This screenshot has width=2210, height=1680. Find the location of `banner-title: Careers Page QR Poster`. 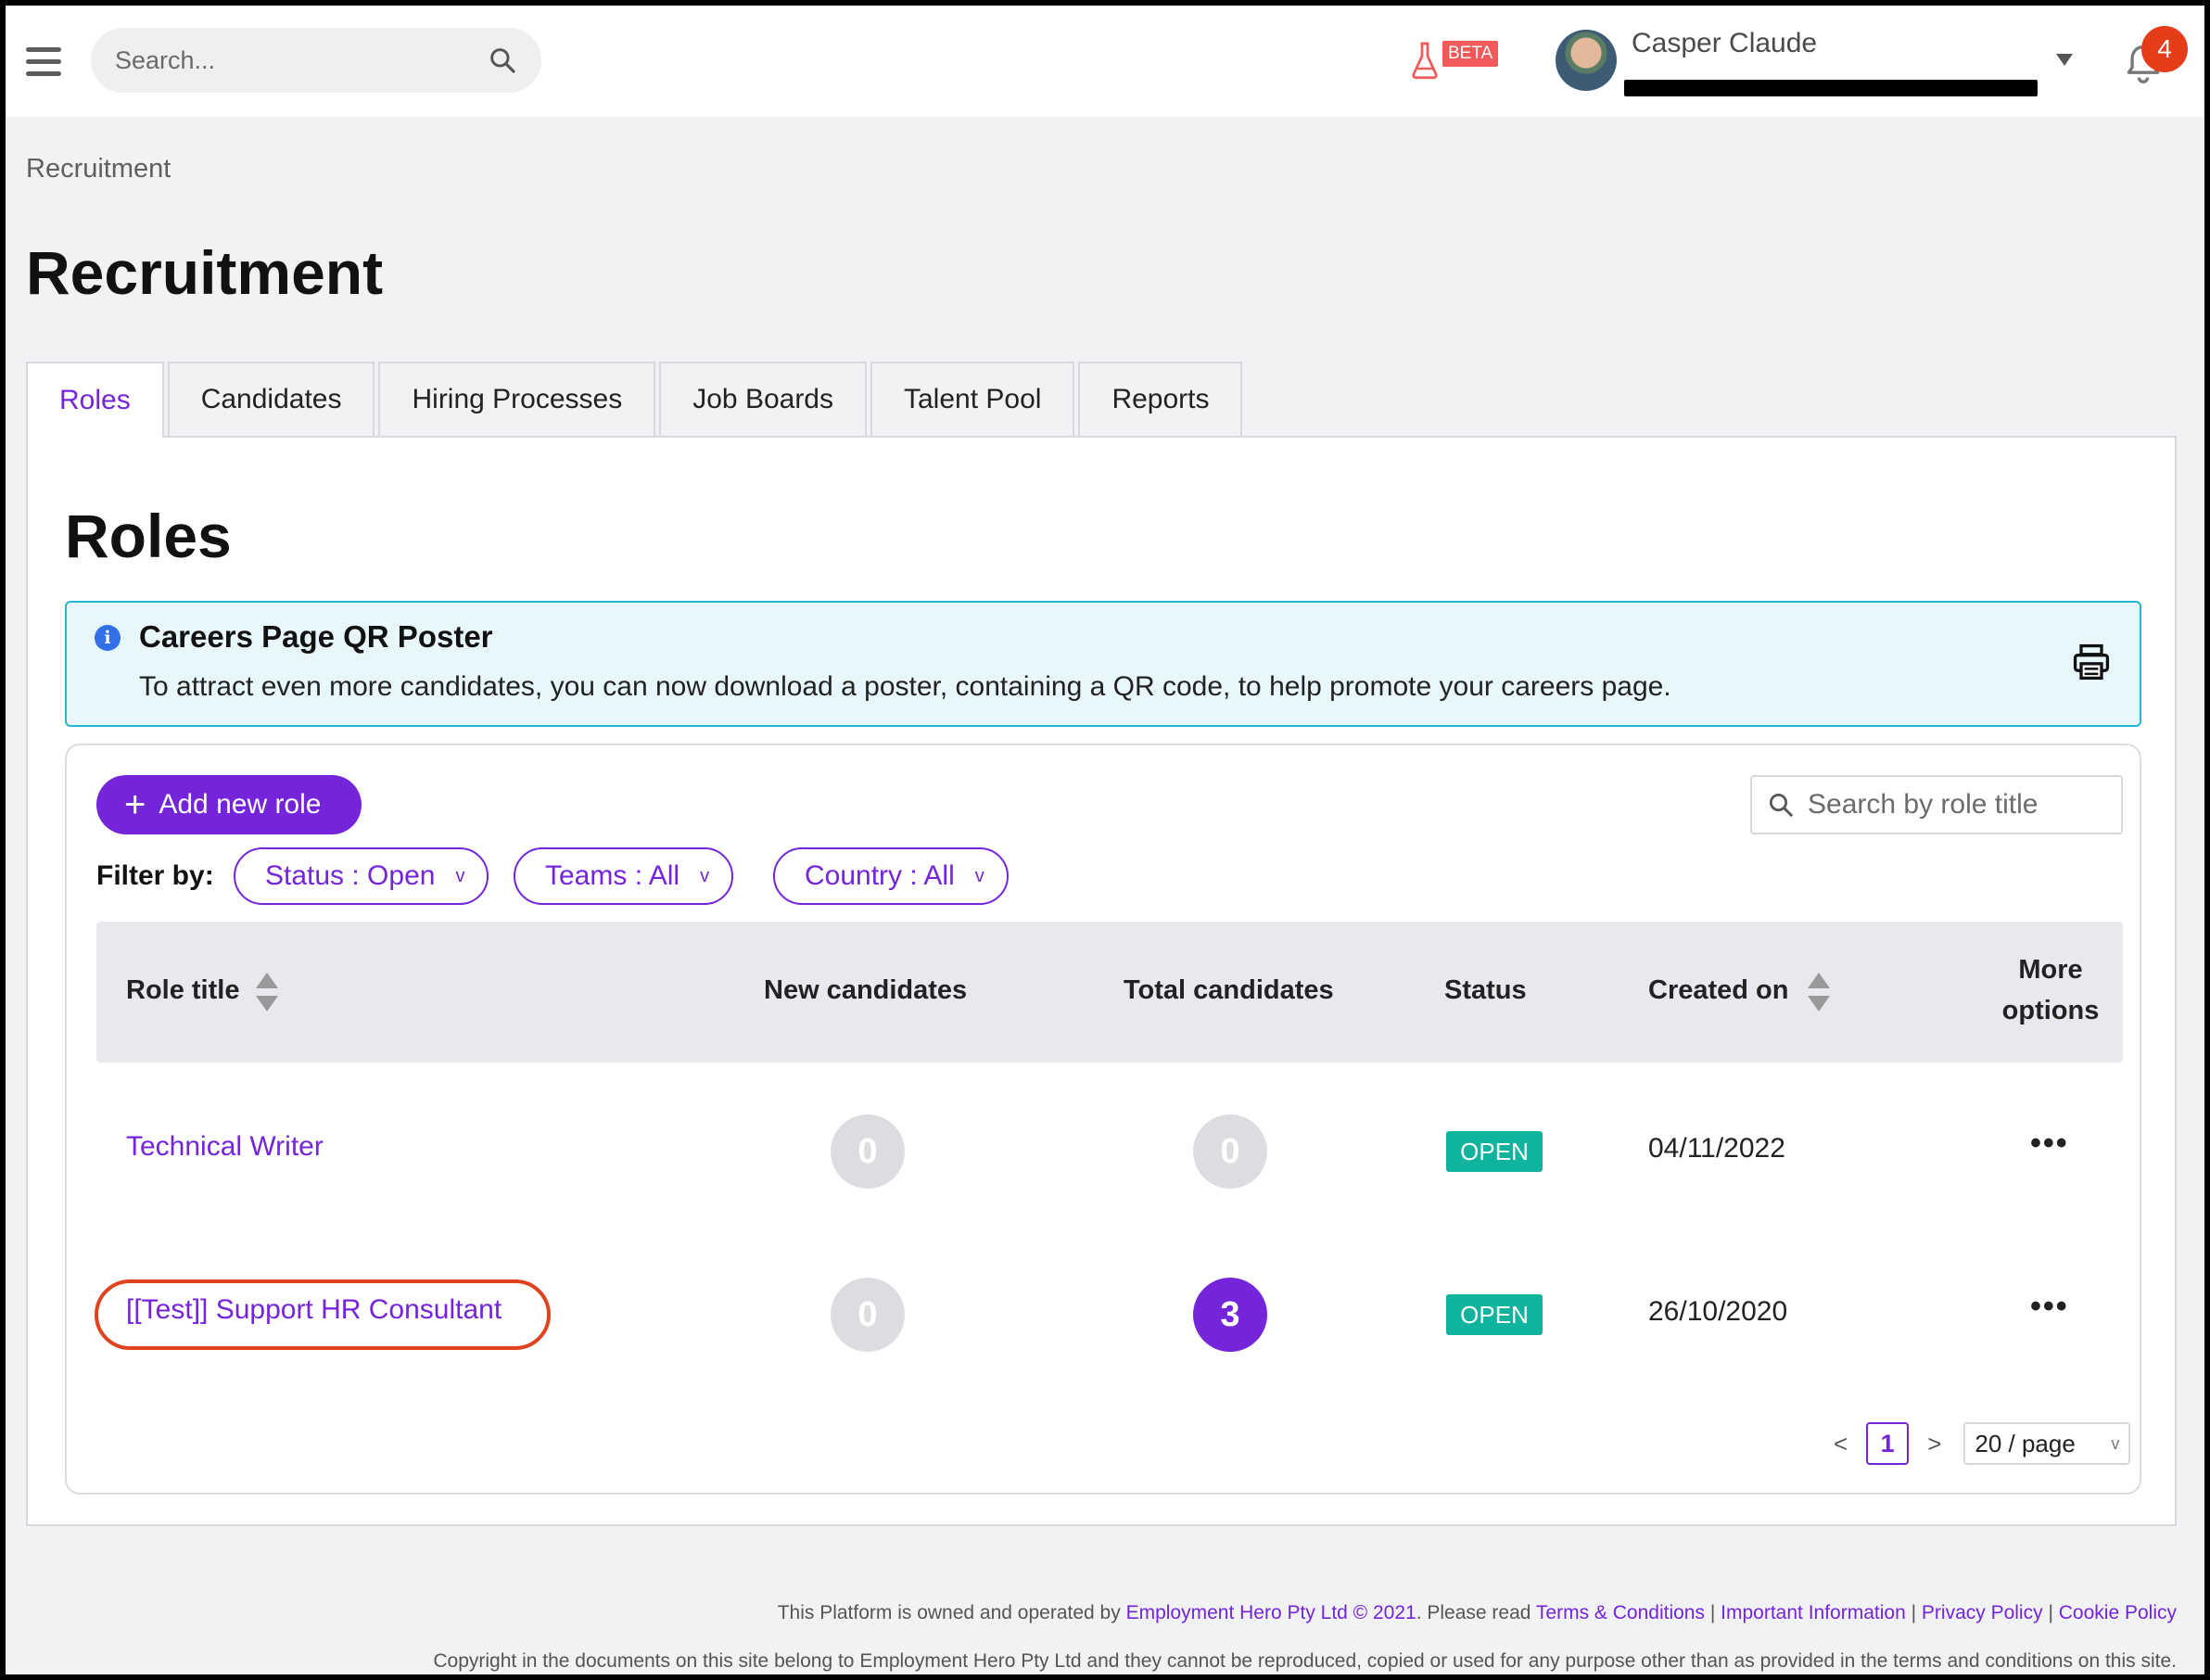

banner-title: Careers Page QR Poster is located at coordinates (316, 636).